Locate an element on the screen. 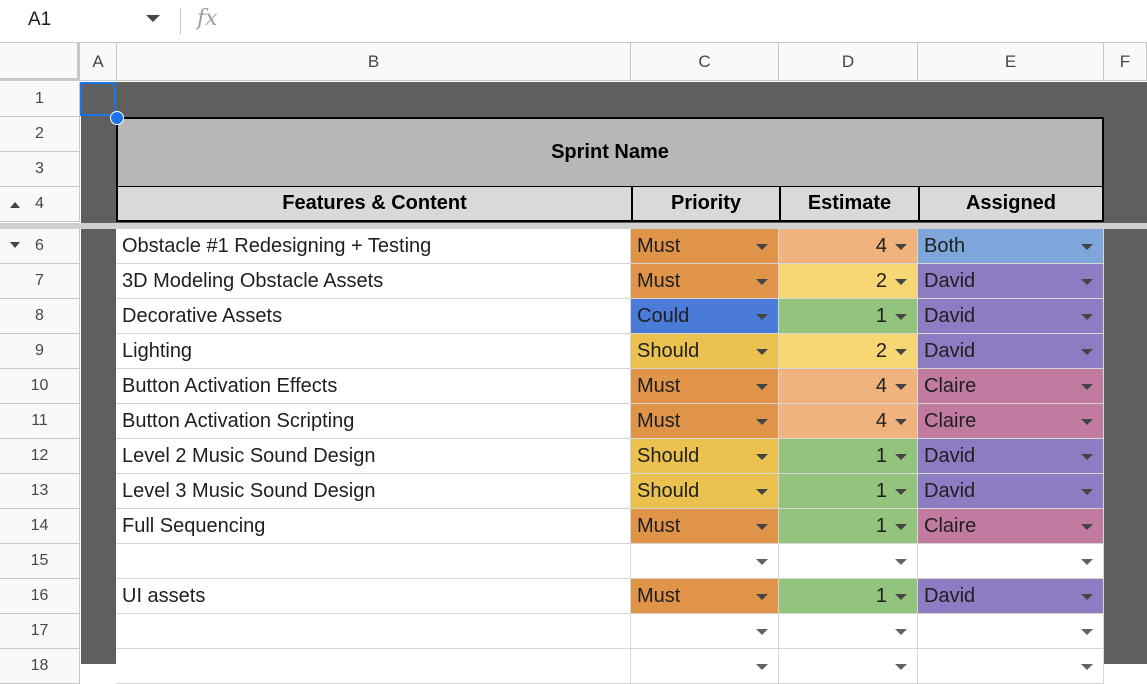 Image resolution: width=1147 pixels, height=684 pixels. feature-cell: UI assets is located at coordinates (373, 596).